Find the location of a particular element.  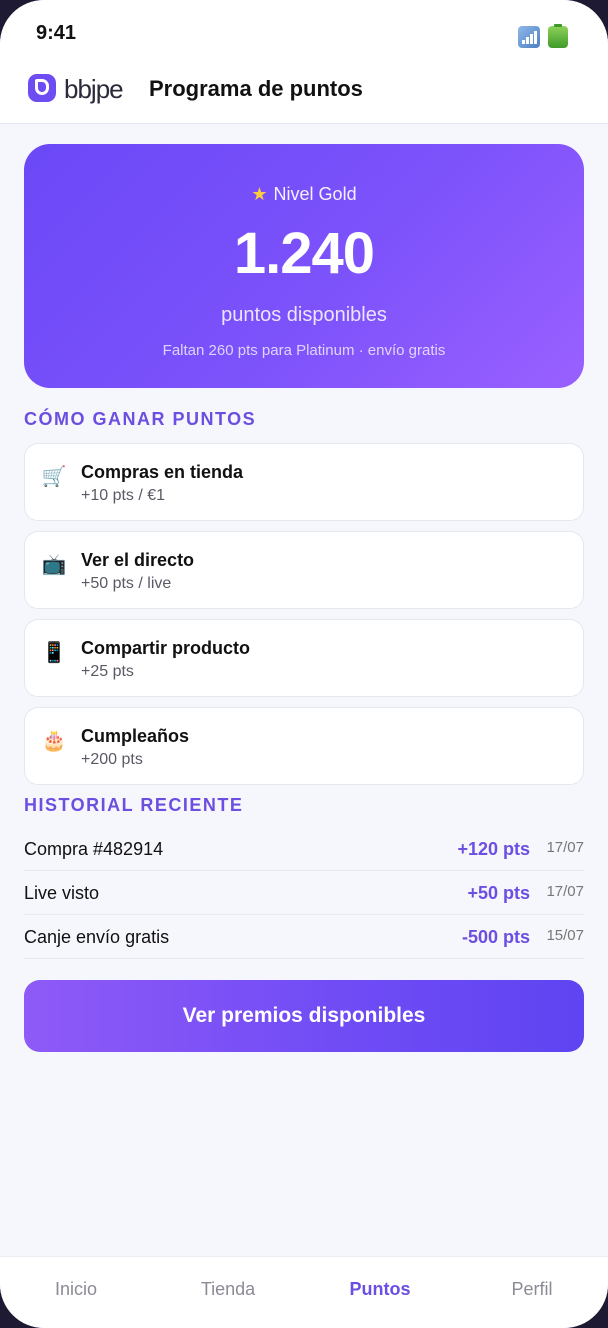

logo-icon is located at coordinates (42, 88).